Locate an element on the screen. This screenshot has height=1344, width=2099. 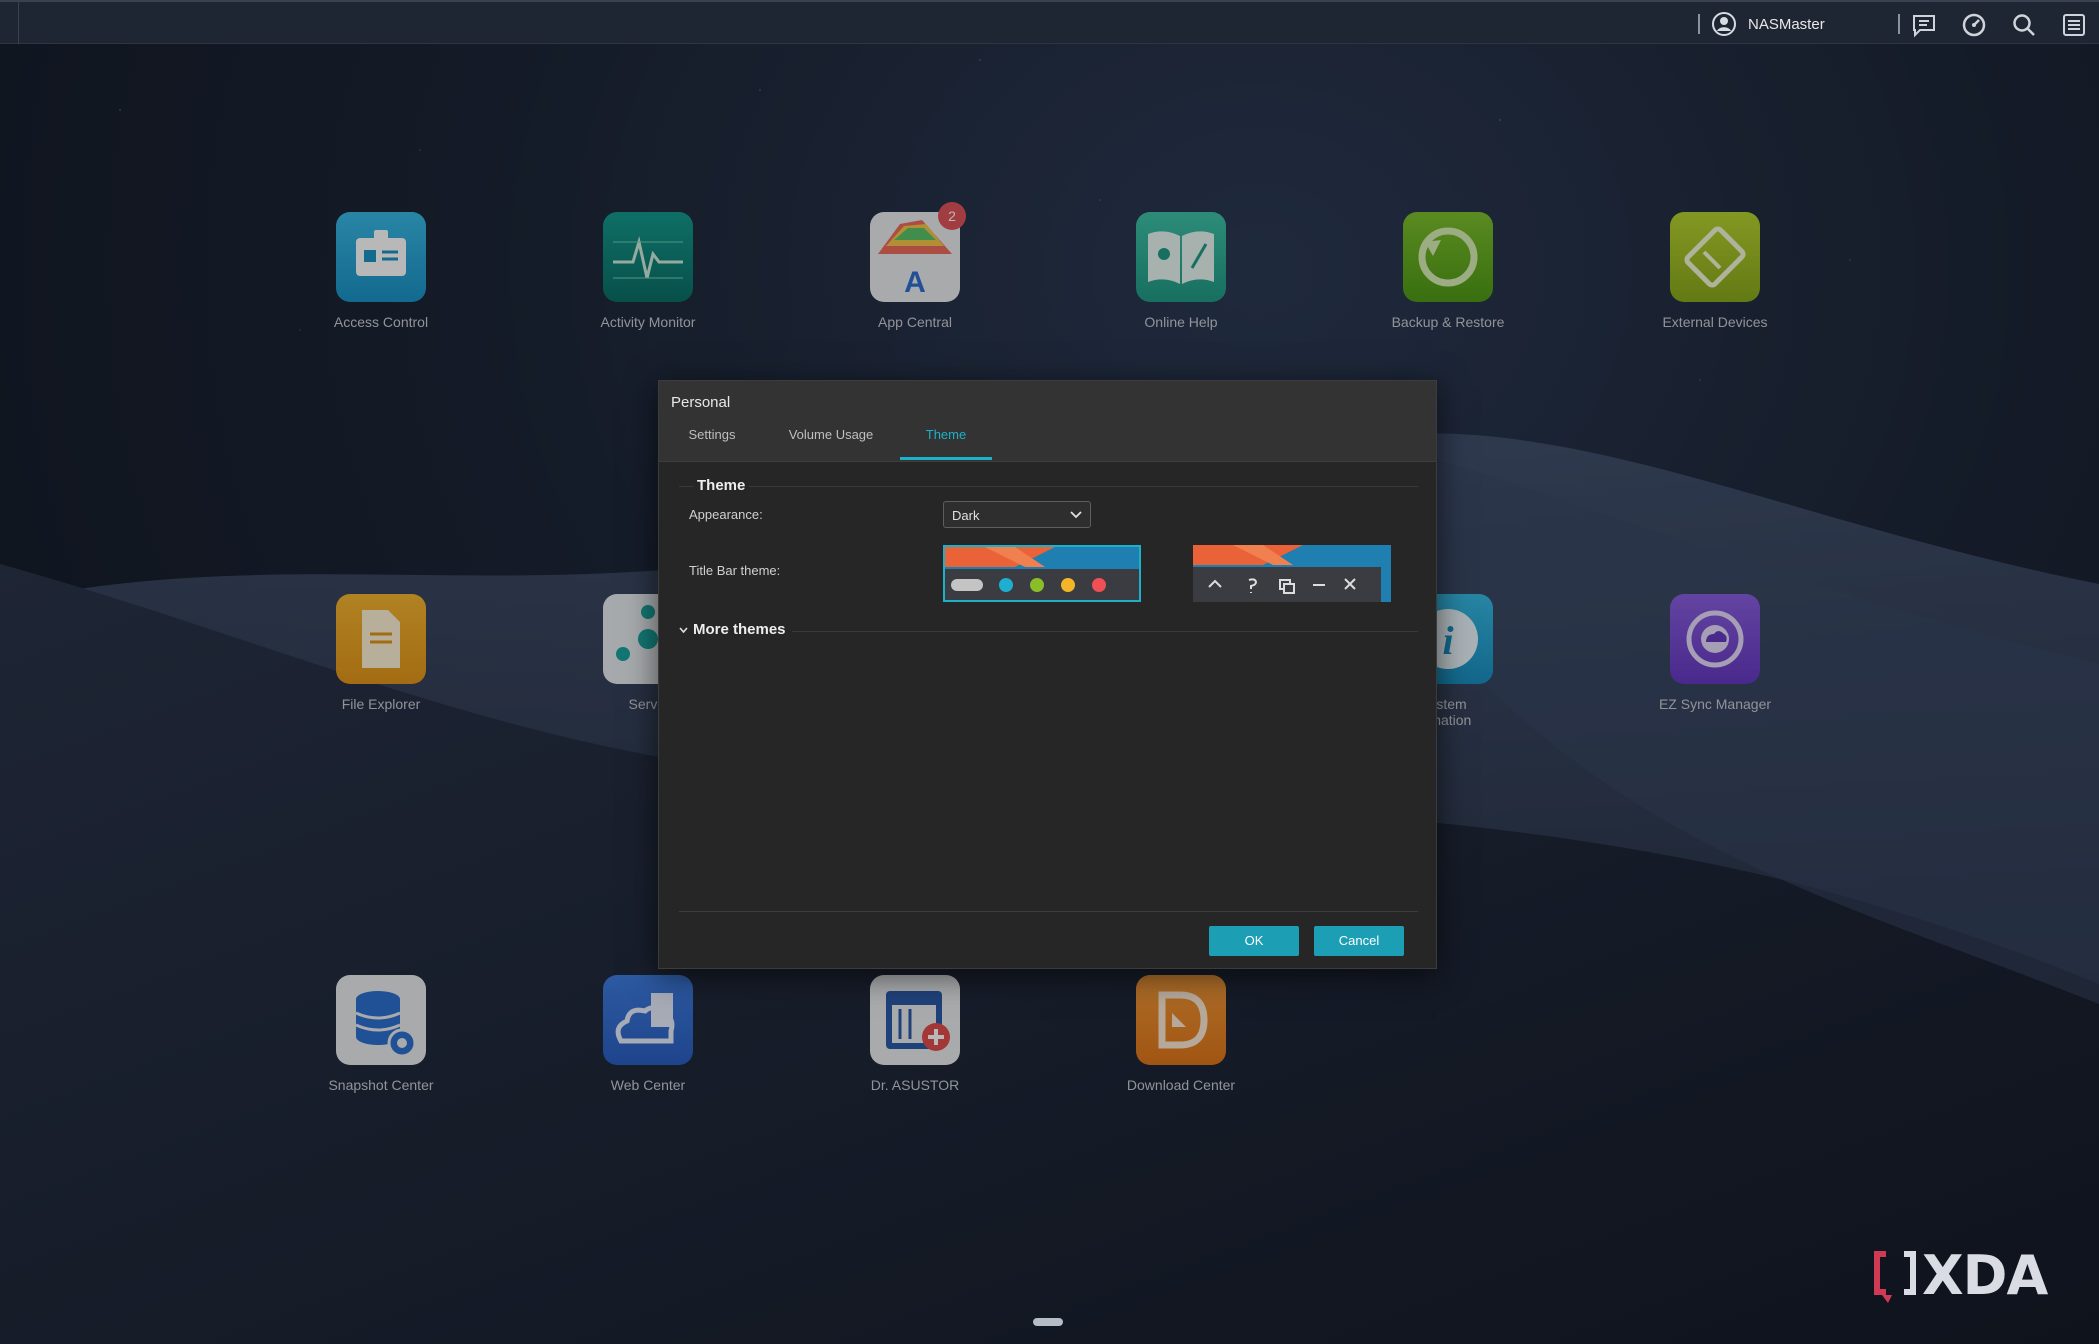
backup-restore-icon is located at coordinates (1448, 257).